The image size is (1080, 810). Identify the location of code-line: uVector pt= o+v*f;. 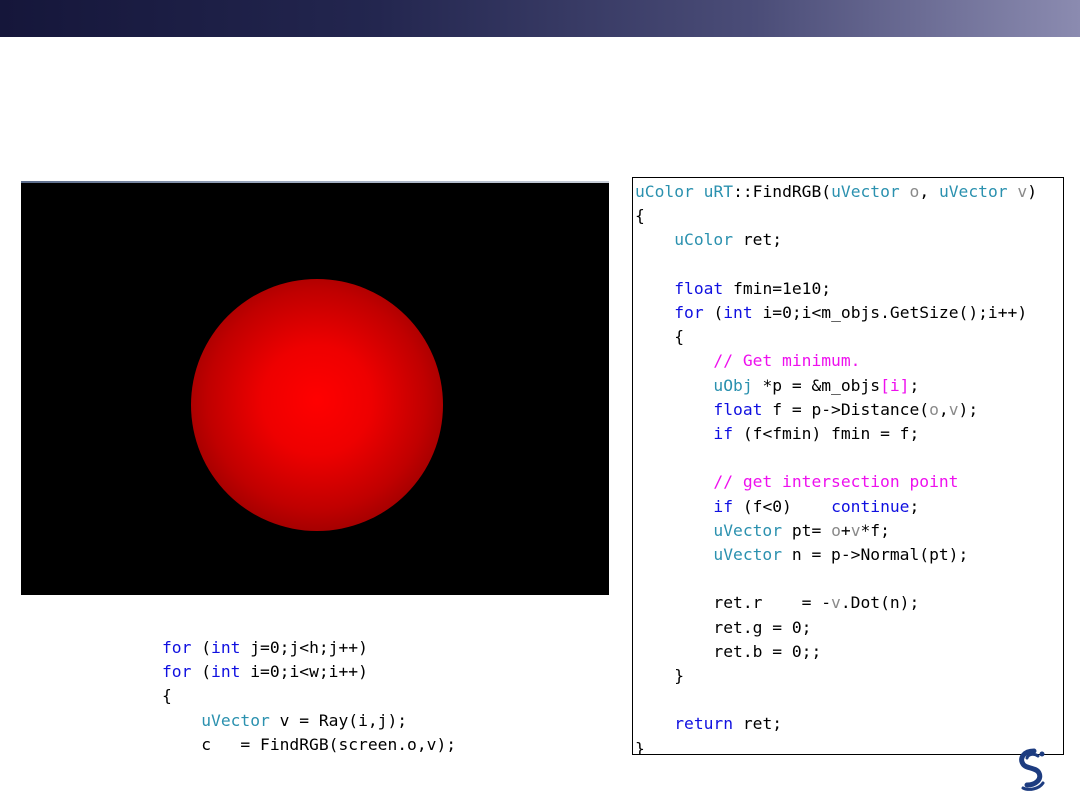
(801, 530).